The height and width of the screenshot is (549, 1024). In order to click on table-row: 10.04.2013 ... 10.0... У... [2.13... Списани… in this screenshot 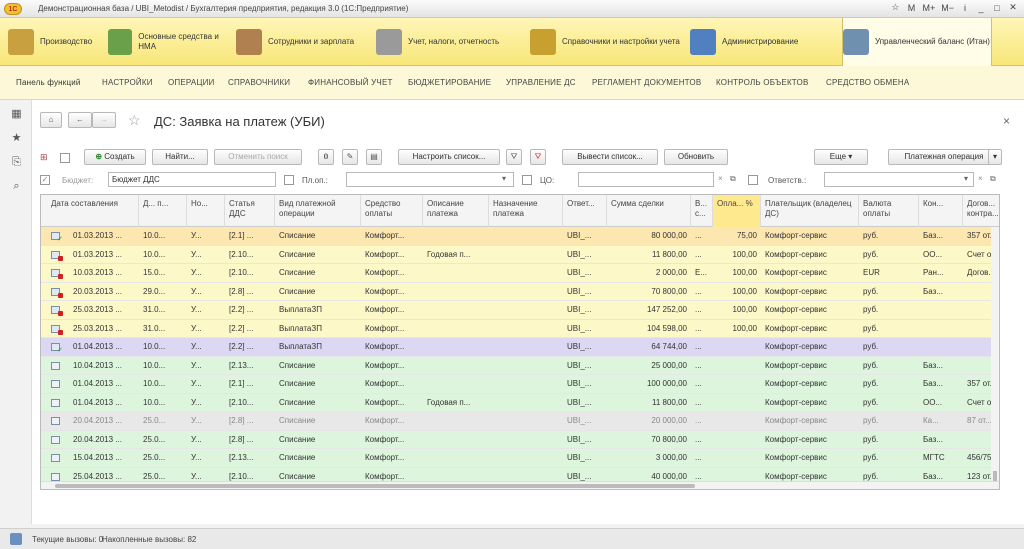, I will do `click(520, 365)`.